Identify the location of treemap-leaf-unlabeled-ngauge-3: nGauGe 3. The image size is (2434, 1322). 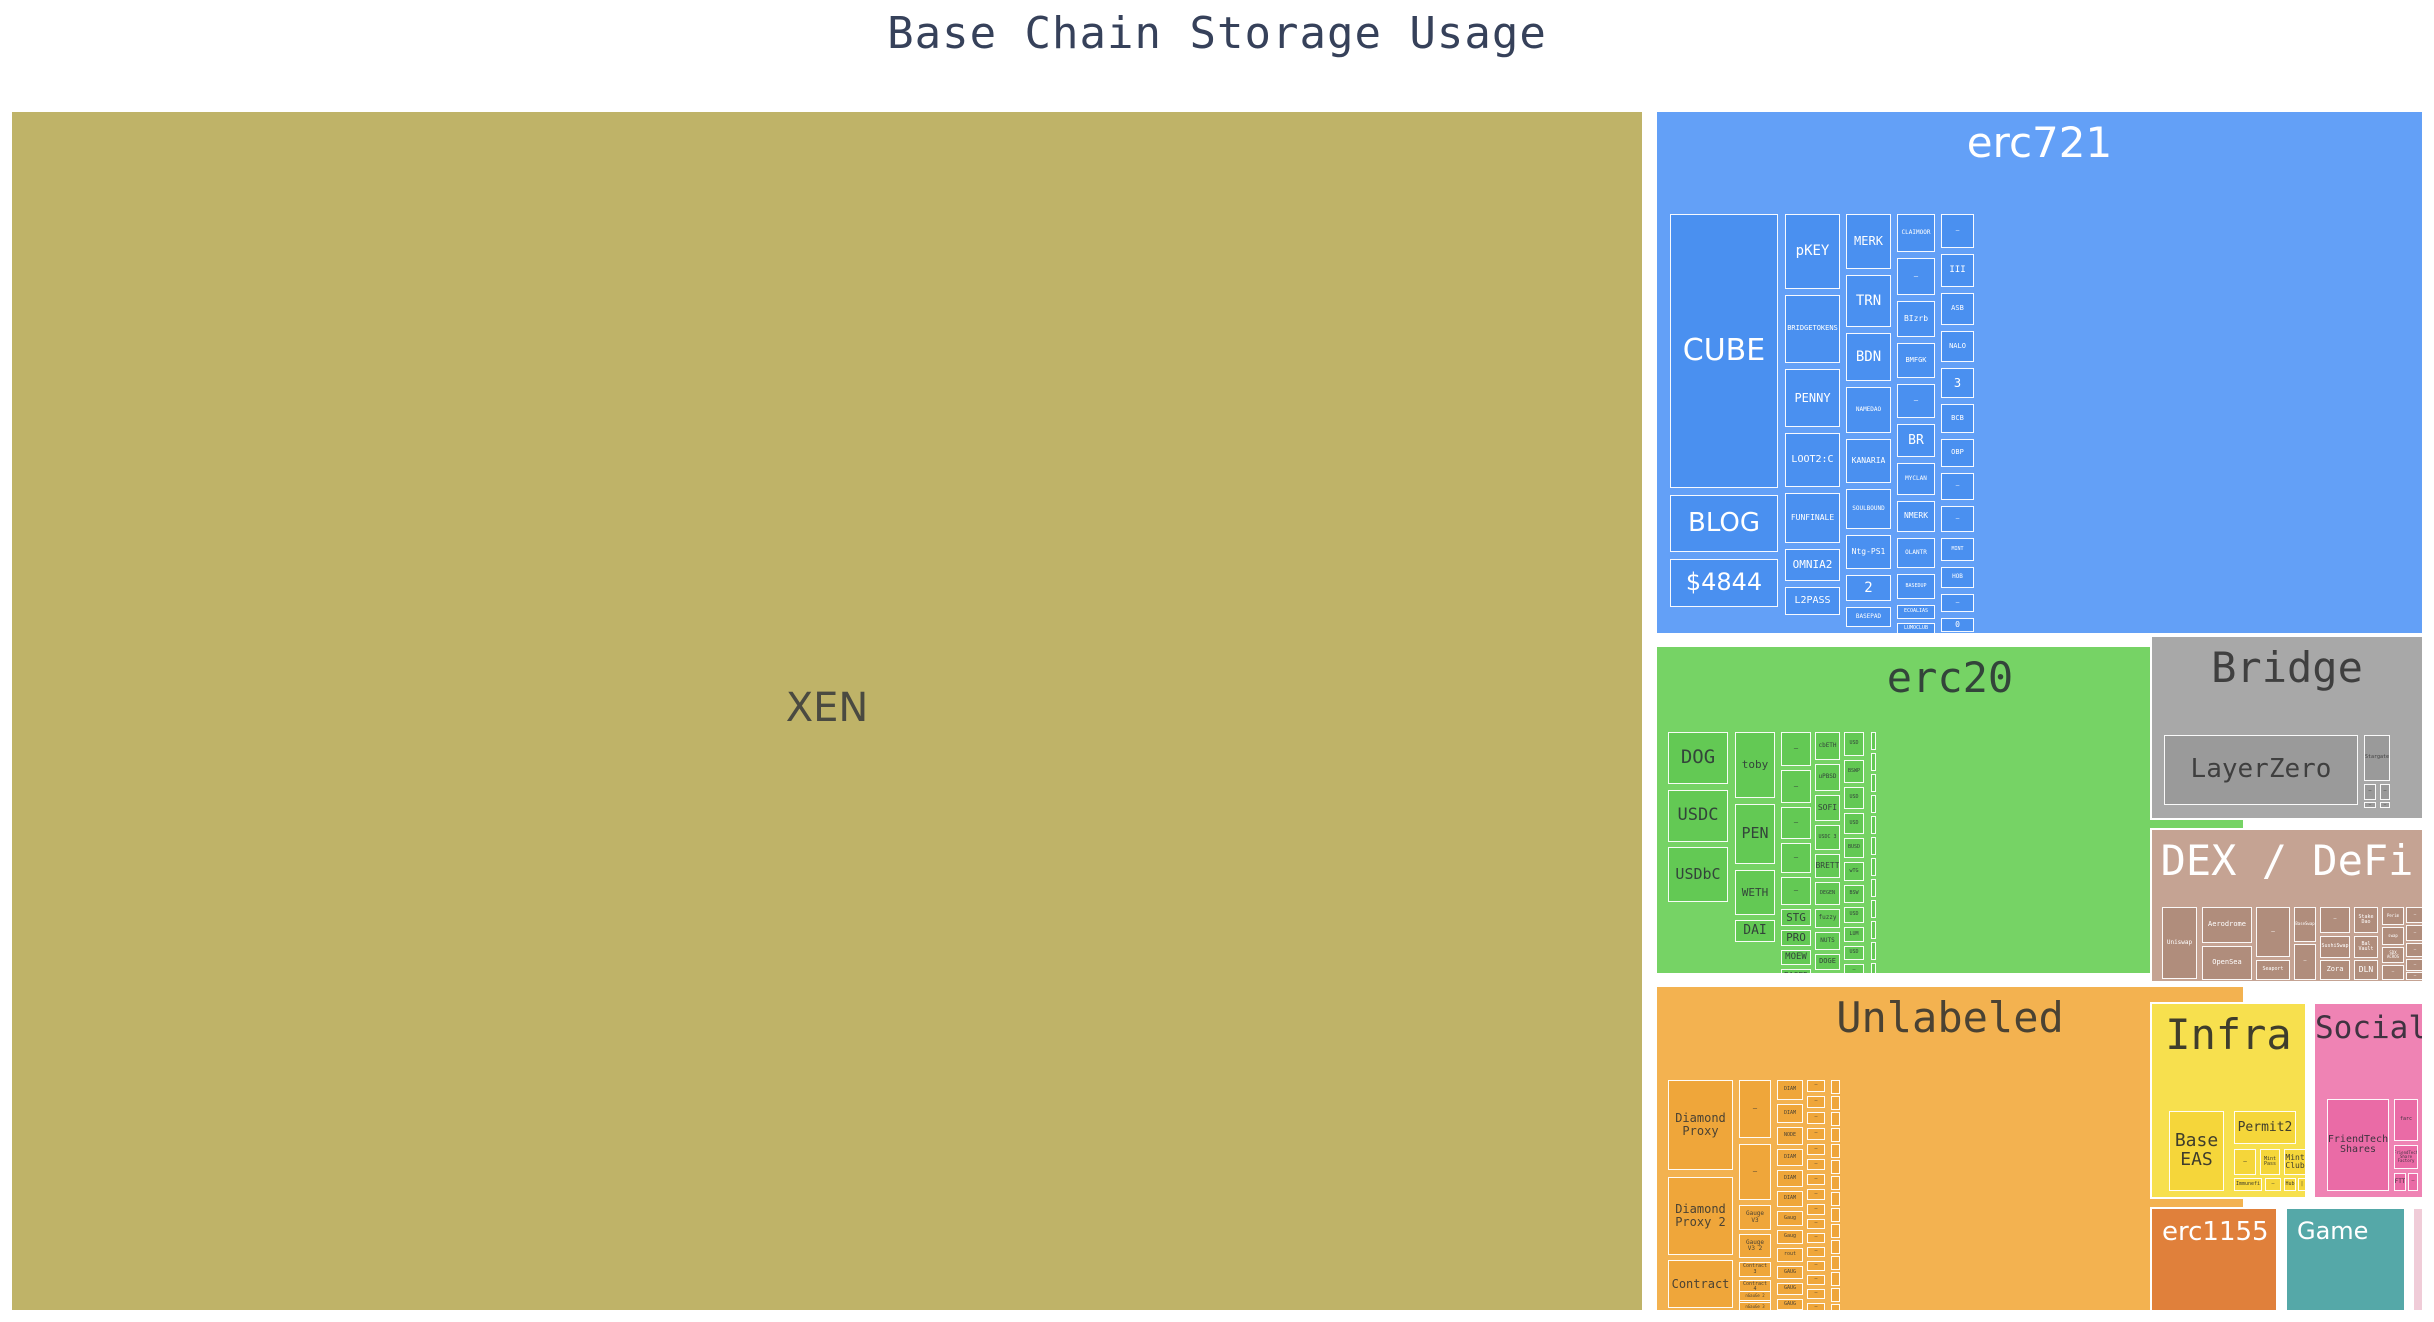
(1755, 1306).